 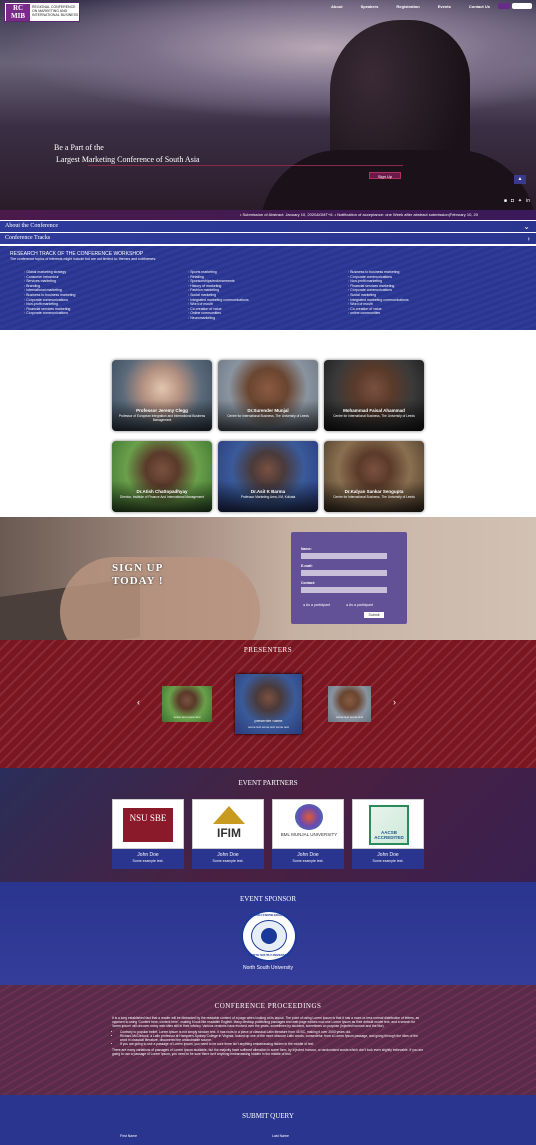 I want to click on first-name-label: First Name, so click(x=129, y=1136).